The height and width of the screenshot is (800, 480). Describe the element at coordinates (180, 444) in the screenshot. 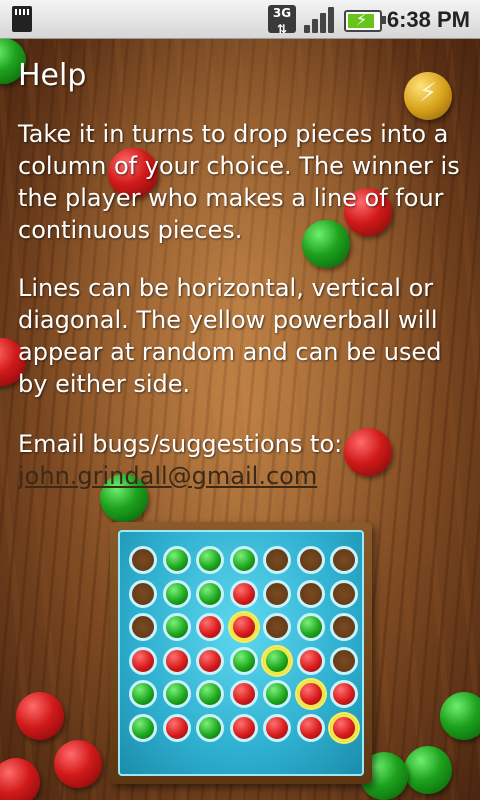

I see `email-label: Email bugs/suggestions to:` at that location.